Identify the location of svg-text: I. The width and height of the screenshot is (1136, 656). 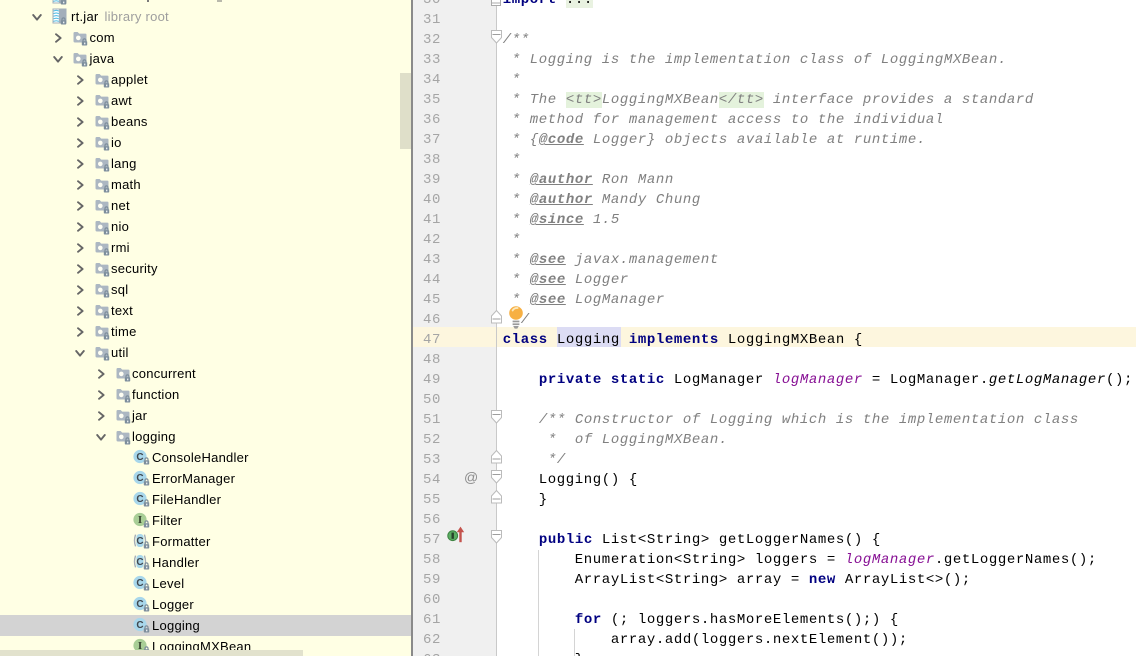
(140, 520).